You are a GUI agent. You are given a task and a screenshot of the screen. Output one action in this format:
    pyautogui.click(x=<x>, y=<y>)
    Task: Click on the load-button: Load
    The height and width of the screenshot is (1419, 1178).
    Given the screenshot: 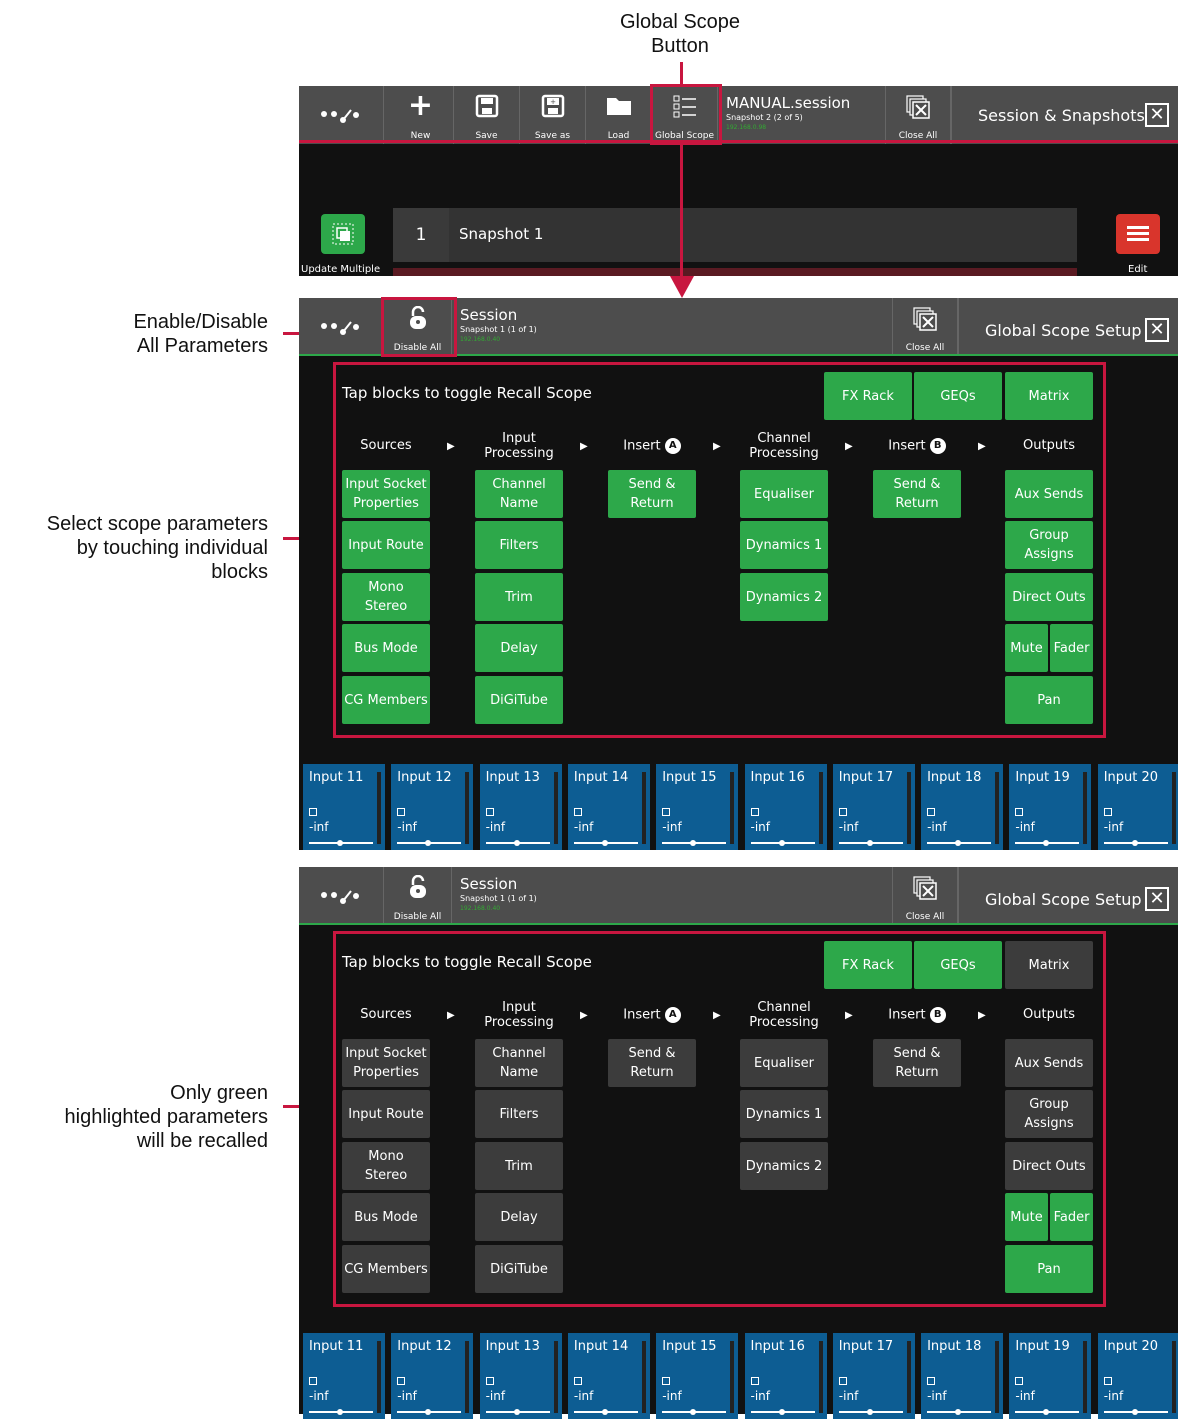 What is the action you would take?
    pyautogui.click(x=619, y=115)
    